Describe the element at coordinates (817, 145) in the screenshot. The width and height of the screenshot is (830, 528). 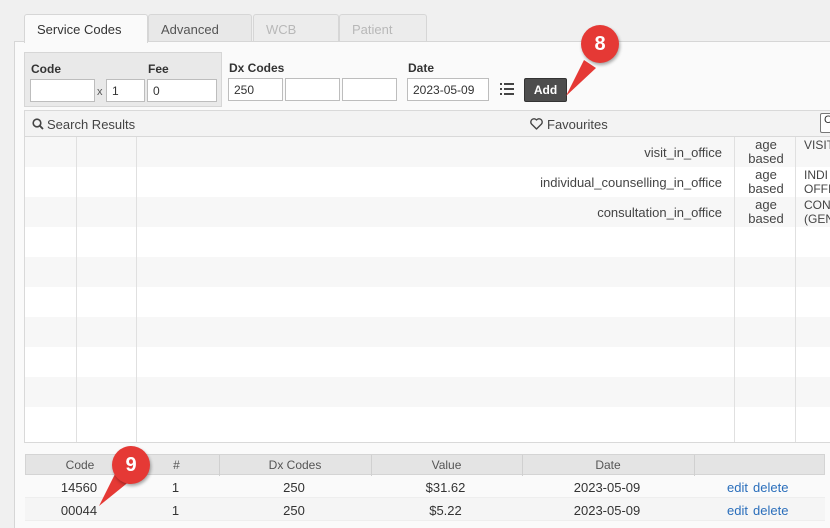
I see `favourite-desc-visit: VISIT` at that location.